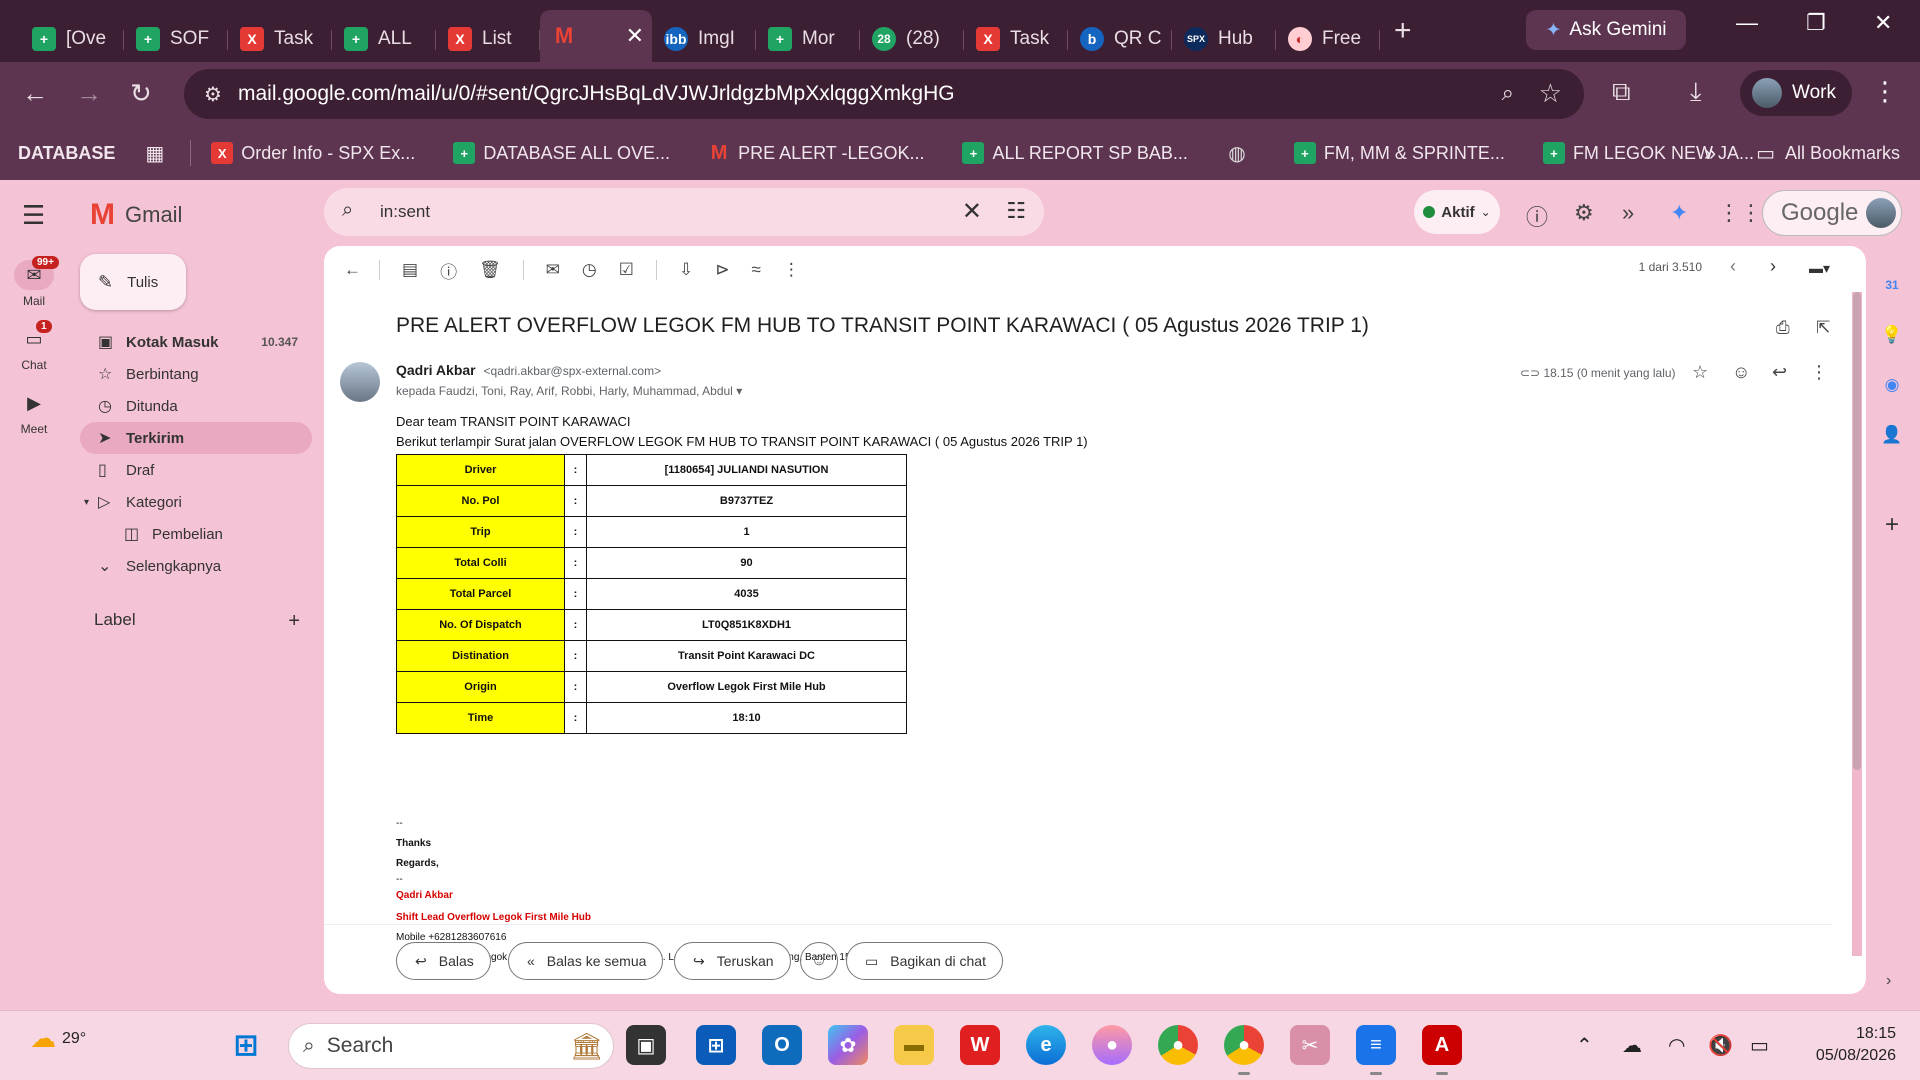  Describe the element at coordinates (756, 270) in the screenshot. I see `filter-icon: ≈` at that location.